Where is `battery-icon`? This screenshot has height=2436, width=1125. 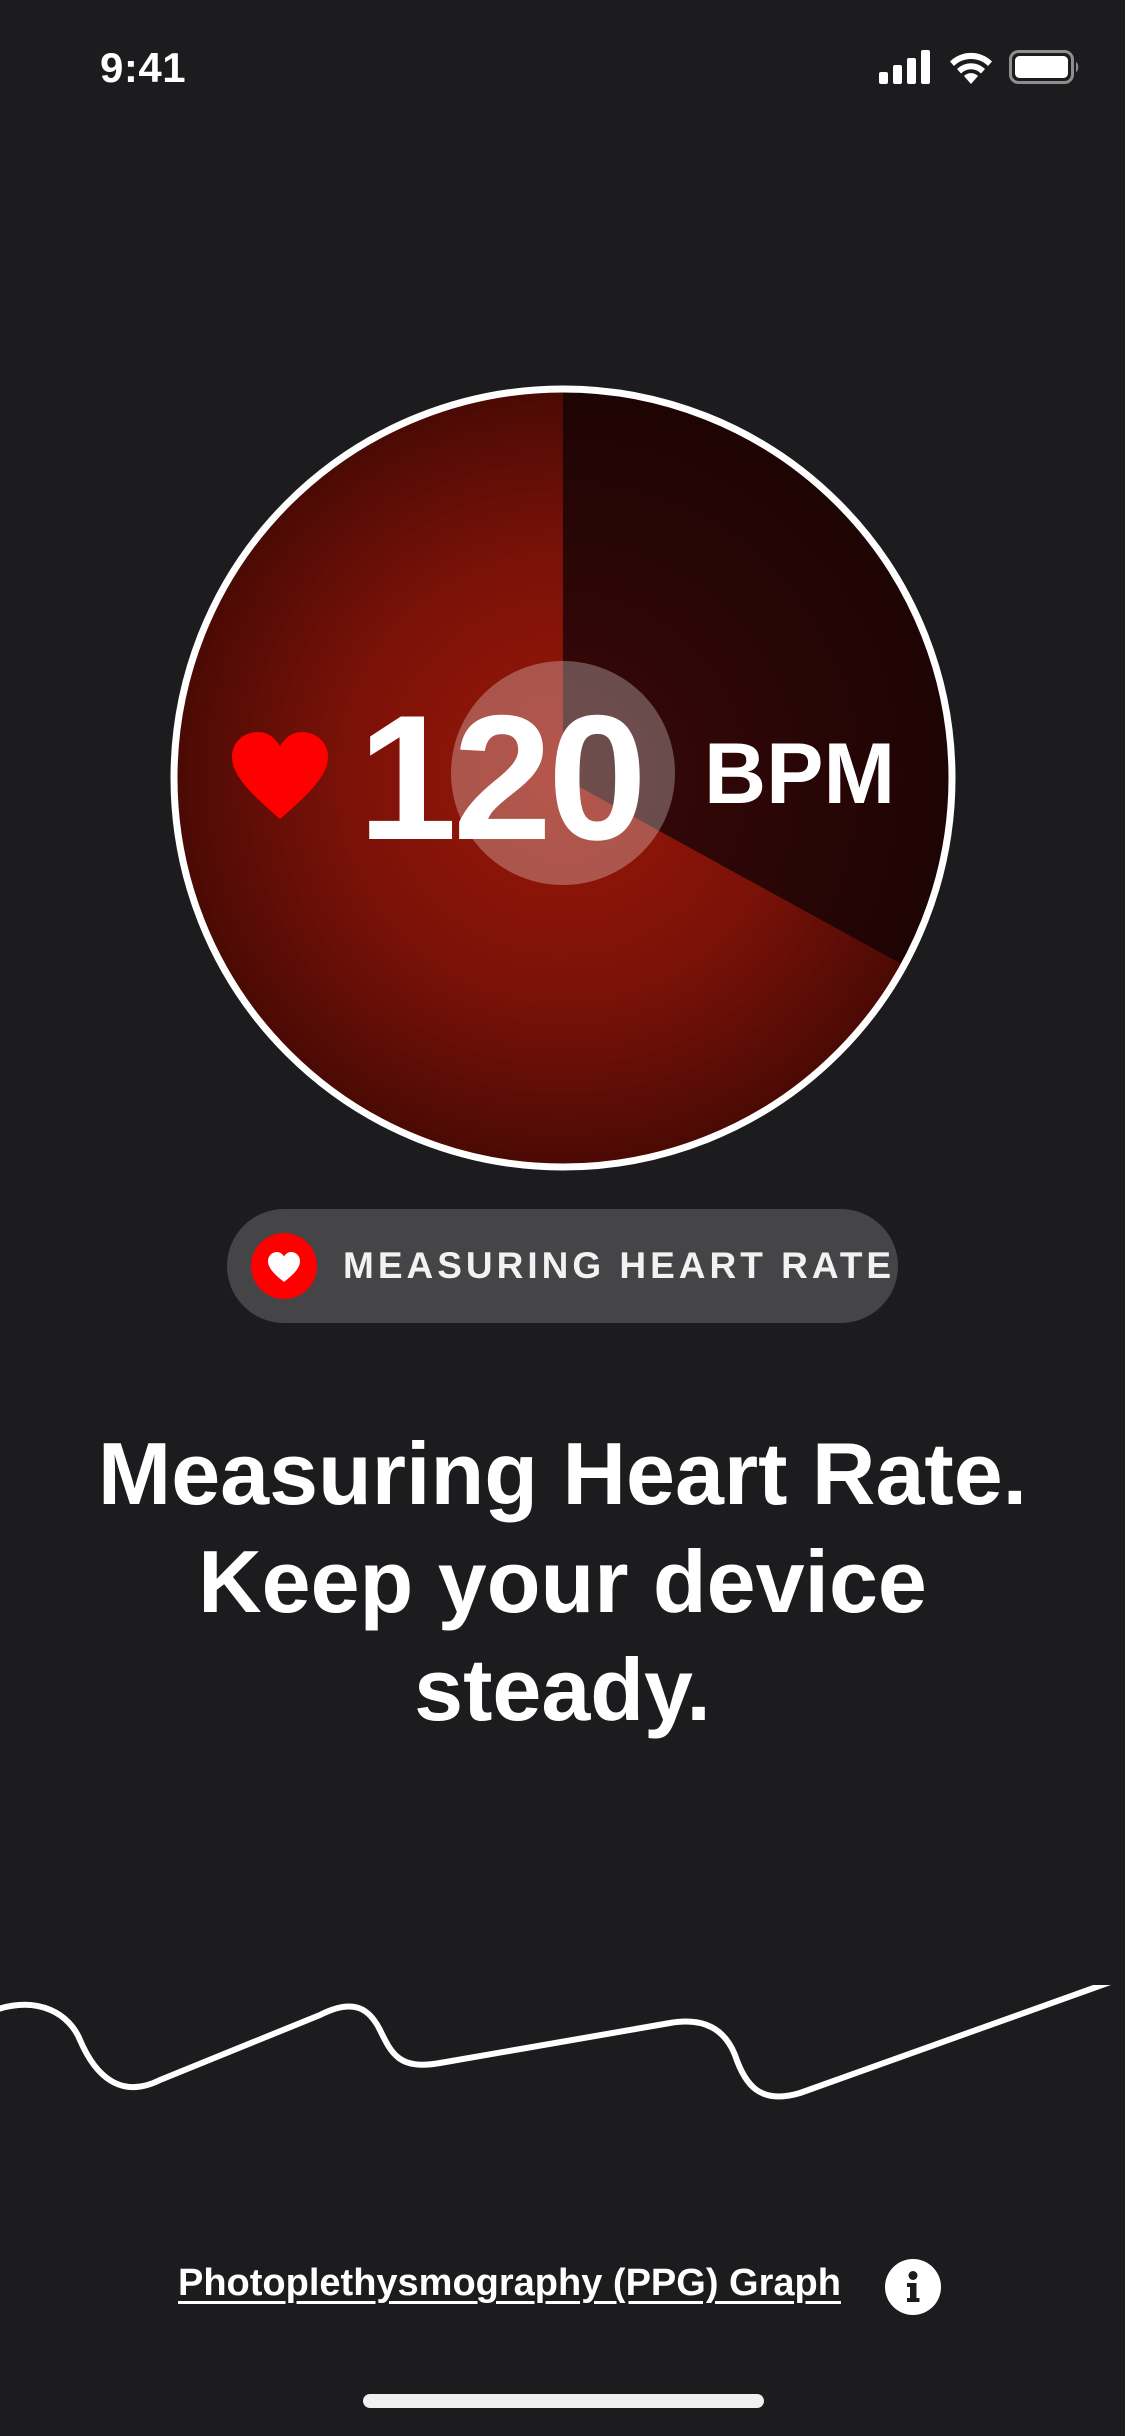
battery-icon is located at coordinates (1044, 67).